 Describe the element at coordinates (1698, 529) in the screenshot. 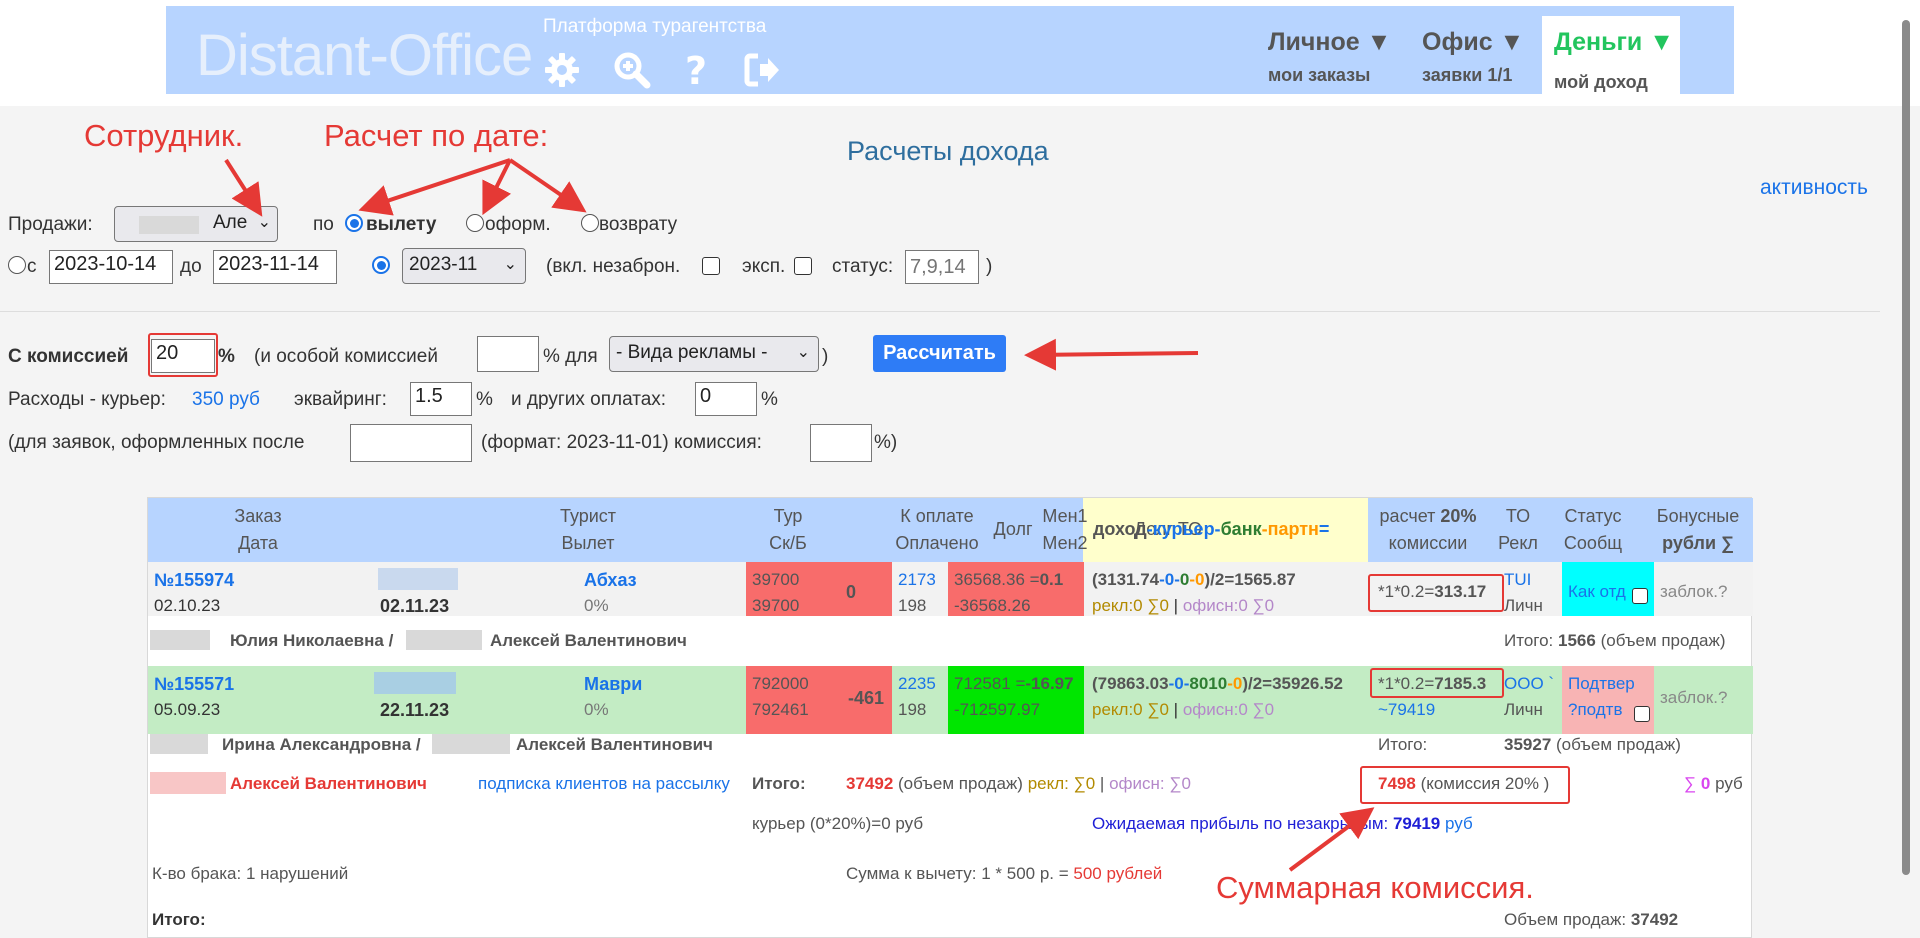

I see `th-bonus: Бонусные рубли ∑` at that location.